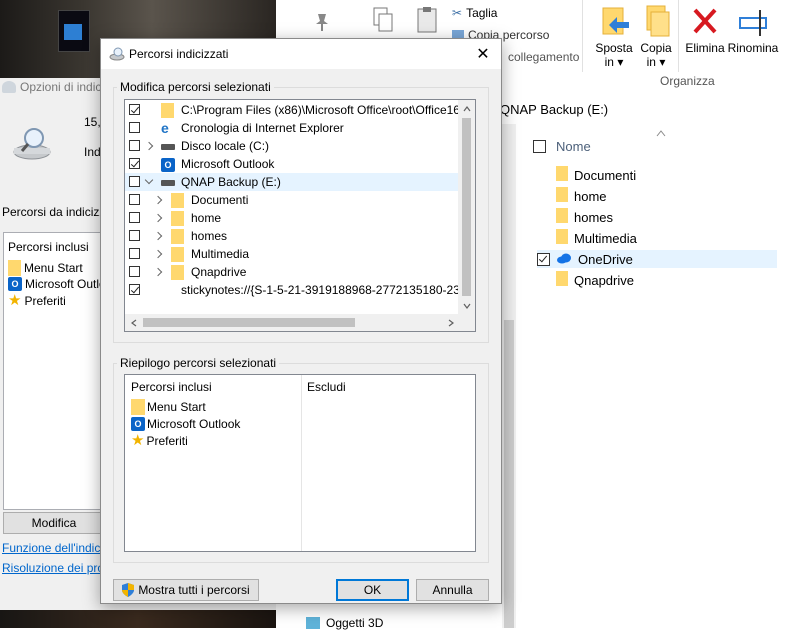 This screenshot has width=788, height=630. Describe the element at coordinates (292, 218) in the screenshot. I see `tree-row: home` at that location.